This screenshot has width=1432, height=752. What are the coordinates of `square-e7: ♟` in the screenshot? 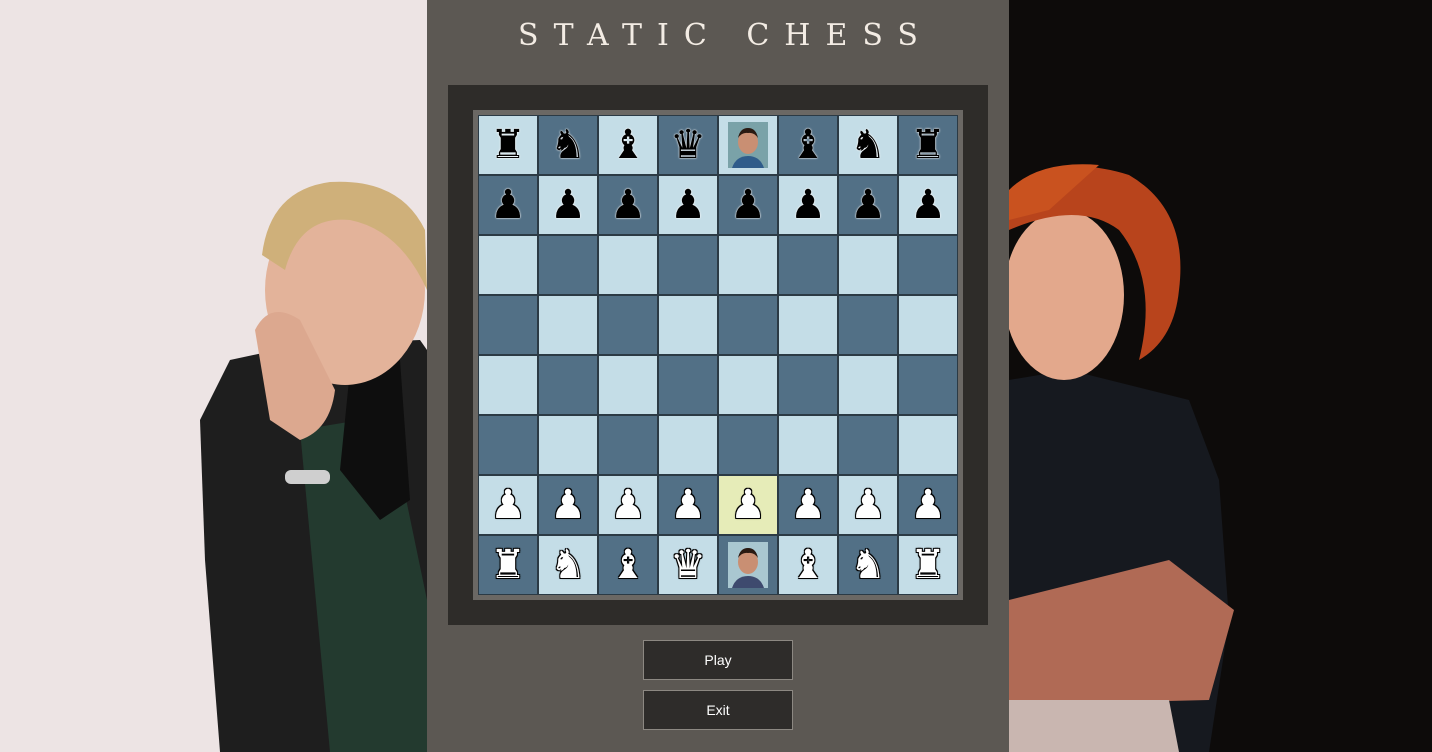 It's located at (748, 205).